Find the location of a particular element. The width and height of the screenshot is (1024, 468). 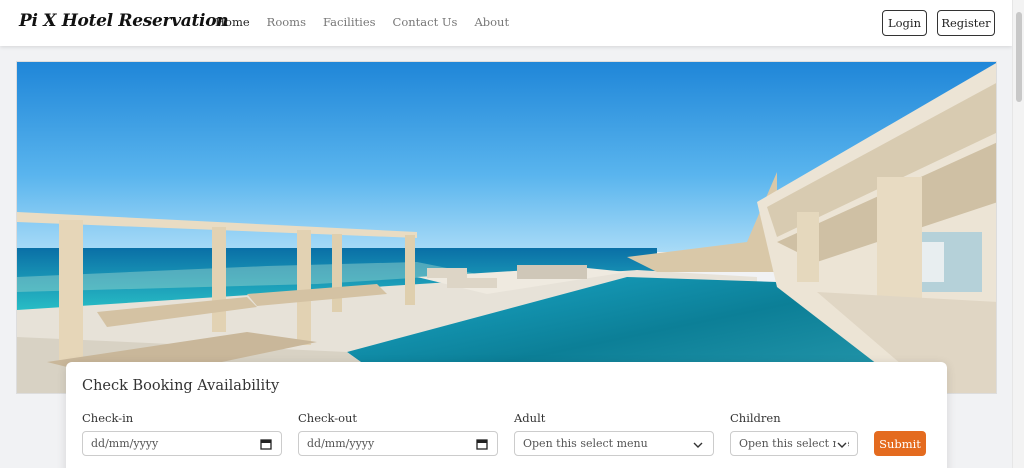

checkin-date-input: dd/mm/yyyy is located at coordinates (182, 443).